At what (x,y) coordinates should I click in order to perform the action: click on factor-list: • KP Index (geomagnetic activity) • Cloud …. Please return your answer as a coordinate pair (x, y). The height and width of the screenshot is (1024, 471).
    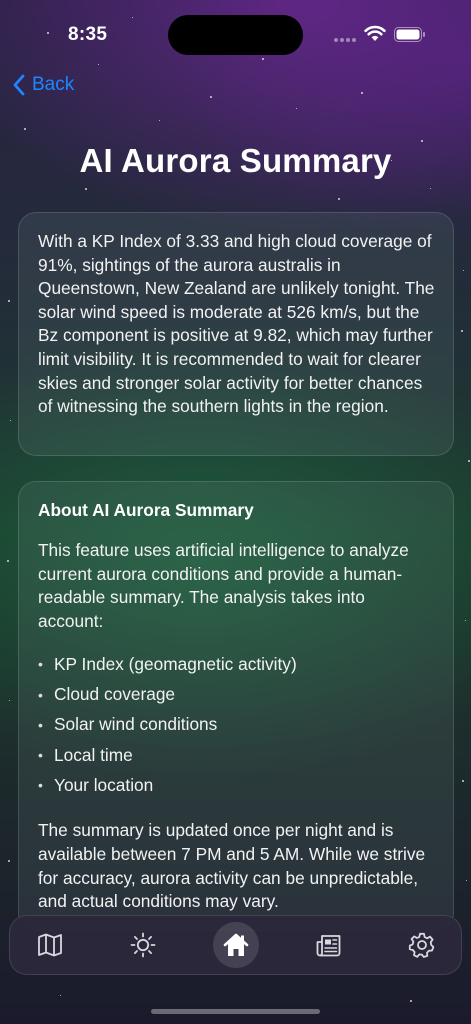
    Looking at the image, I should click on (236, 724).